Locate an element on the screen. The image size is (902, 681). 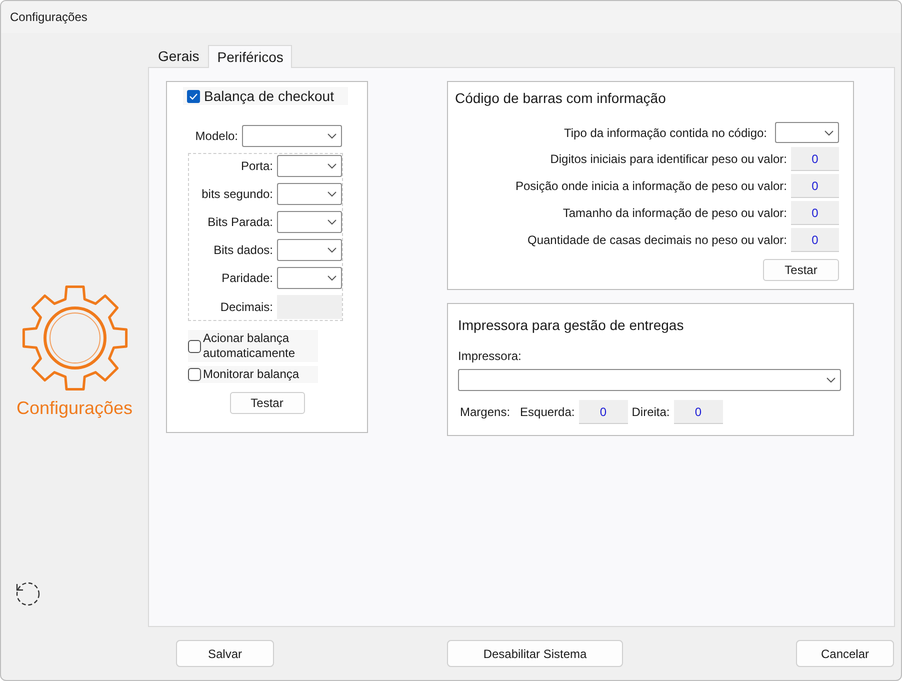
field-label: Tamanho da informação de peso ou valor: is located at coordinates (674, 213).